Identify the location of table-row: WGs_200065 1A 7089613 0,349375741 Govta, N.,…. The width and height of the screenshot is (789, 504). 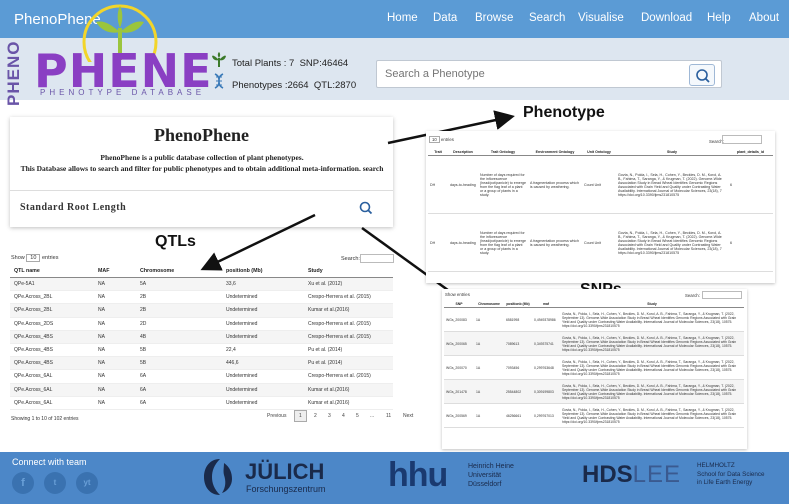
(594, 343).